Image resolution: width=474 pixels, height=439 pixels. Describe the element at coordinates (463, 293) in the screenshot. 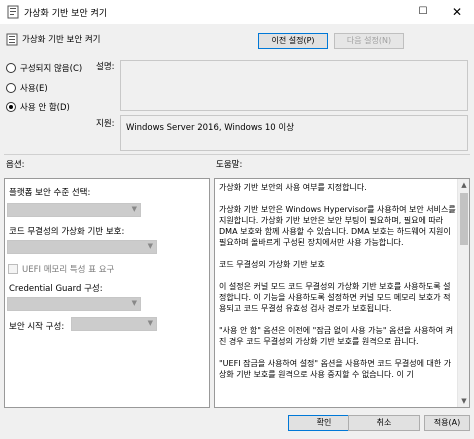

I see `help-scrollbar: ▲ ▼` at that location.